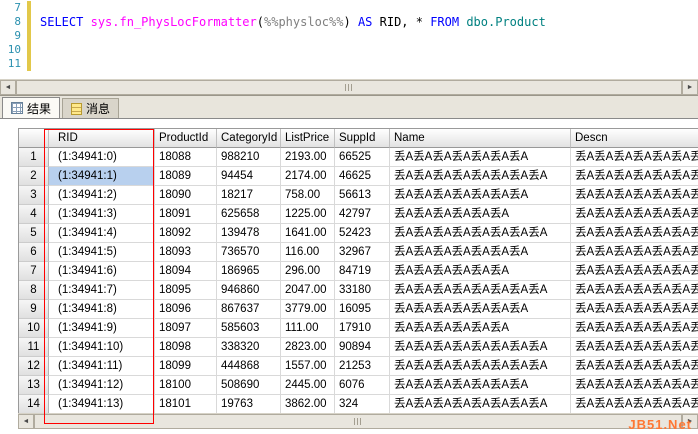 This screenshot has width=698, height=434. Describe the element at coordinates (634, 138) in the screenshot. I see `column-header-descn: Descn` at that location.